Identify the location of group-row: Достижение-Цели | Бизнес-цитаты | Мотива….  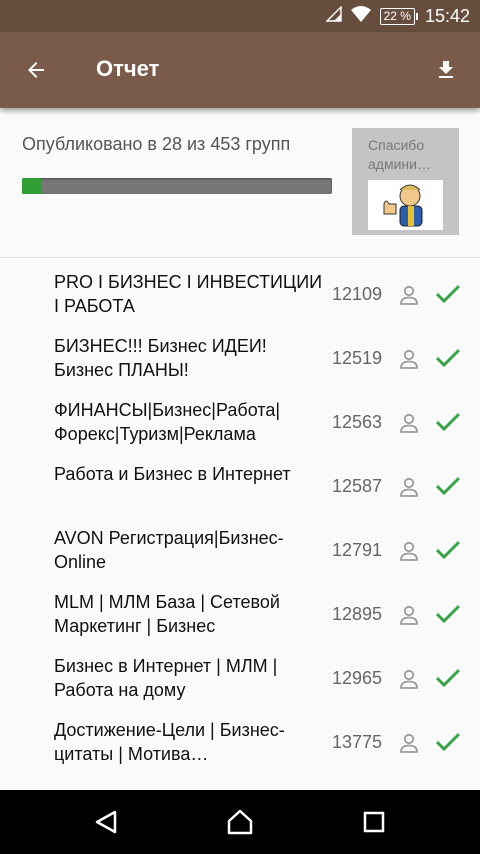
(240, 742).